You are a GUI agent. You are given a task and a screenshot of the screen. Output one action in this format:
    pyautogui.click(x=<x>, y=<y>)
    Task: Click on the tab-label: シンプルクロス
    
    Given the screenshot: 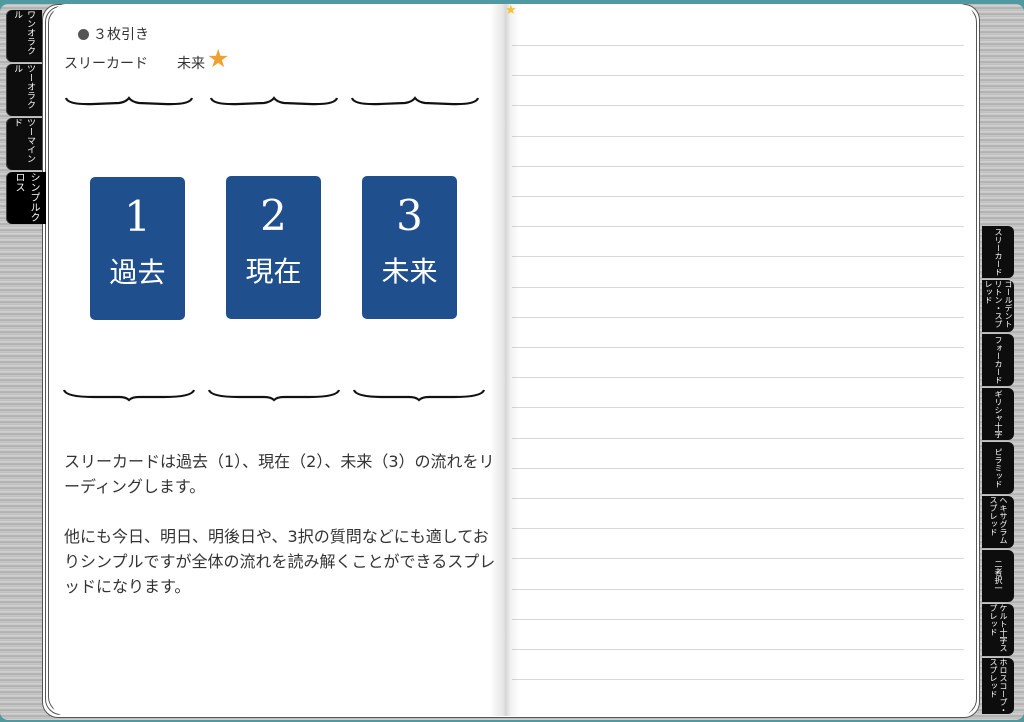 What is the action you would take?
    pyautogui.click(x=26, y=197)
    